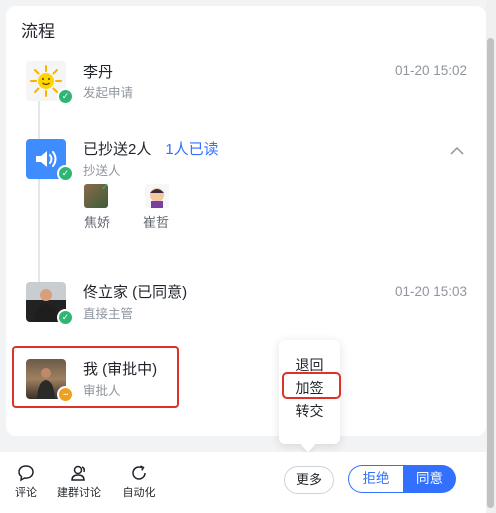 The height and width of the screenshot is (513, 496). Describe the element at coordinates (79, 482) in the screenshot. I see `create-group-button: 建群讨论` at that location.